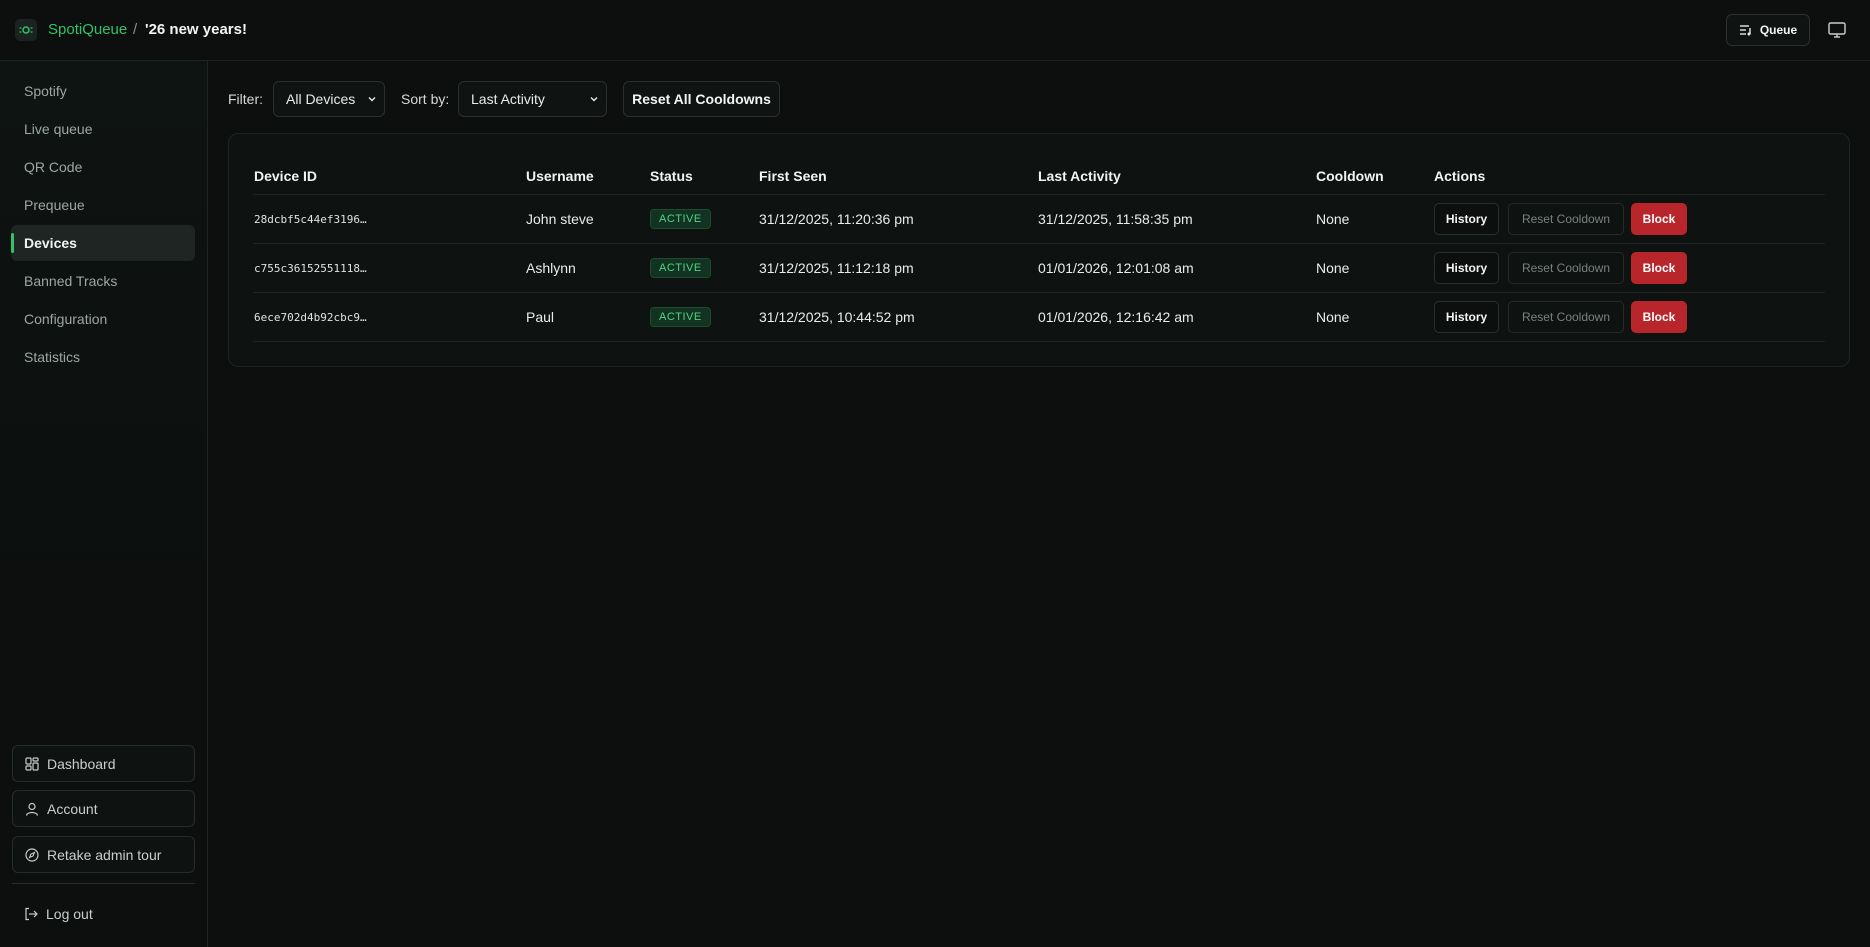 The height and width of the screenshot is (947, 1870). Describe the element at coordinates (1079, 176) in the screenshot. I see `column-header-last-activity: Last Activity` at that location.